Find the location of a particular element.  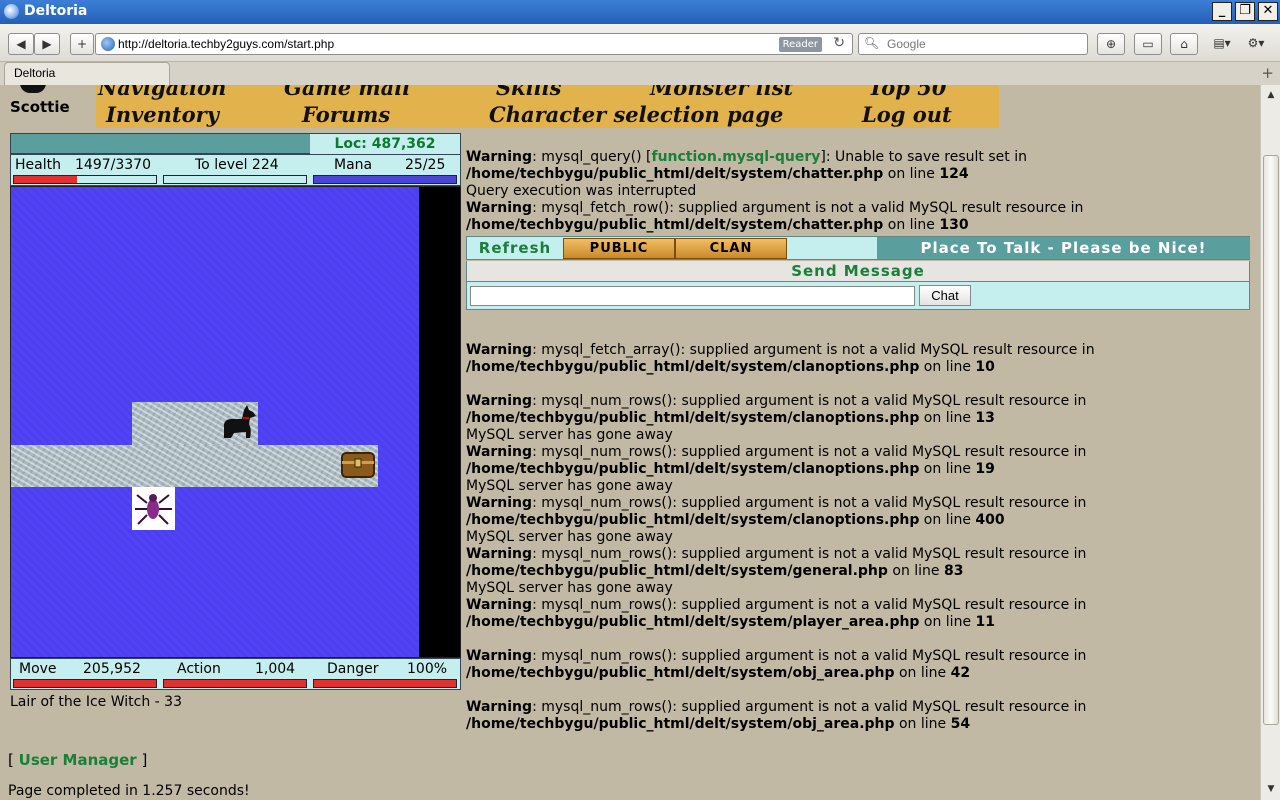

vertical-scrollbar: ▲ ▼ is located at coordinates (1270, 442).